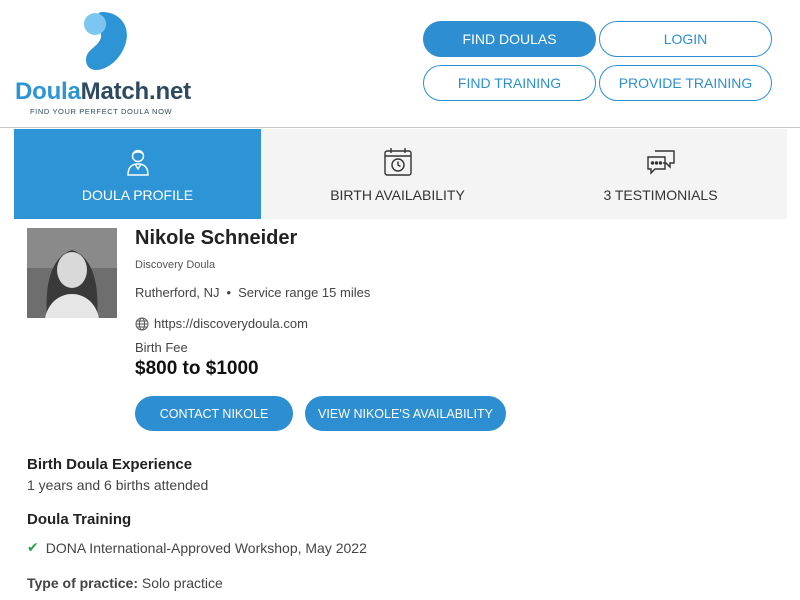 The width and height of the screenshot is (800, 600). What do you see at coordinates (660, 195) in the screenshot?
I see `tab-label: 3 TESTIMONIALS` at bounding box center [660, 195].